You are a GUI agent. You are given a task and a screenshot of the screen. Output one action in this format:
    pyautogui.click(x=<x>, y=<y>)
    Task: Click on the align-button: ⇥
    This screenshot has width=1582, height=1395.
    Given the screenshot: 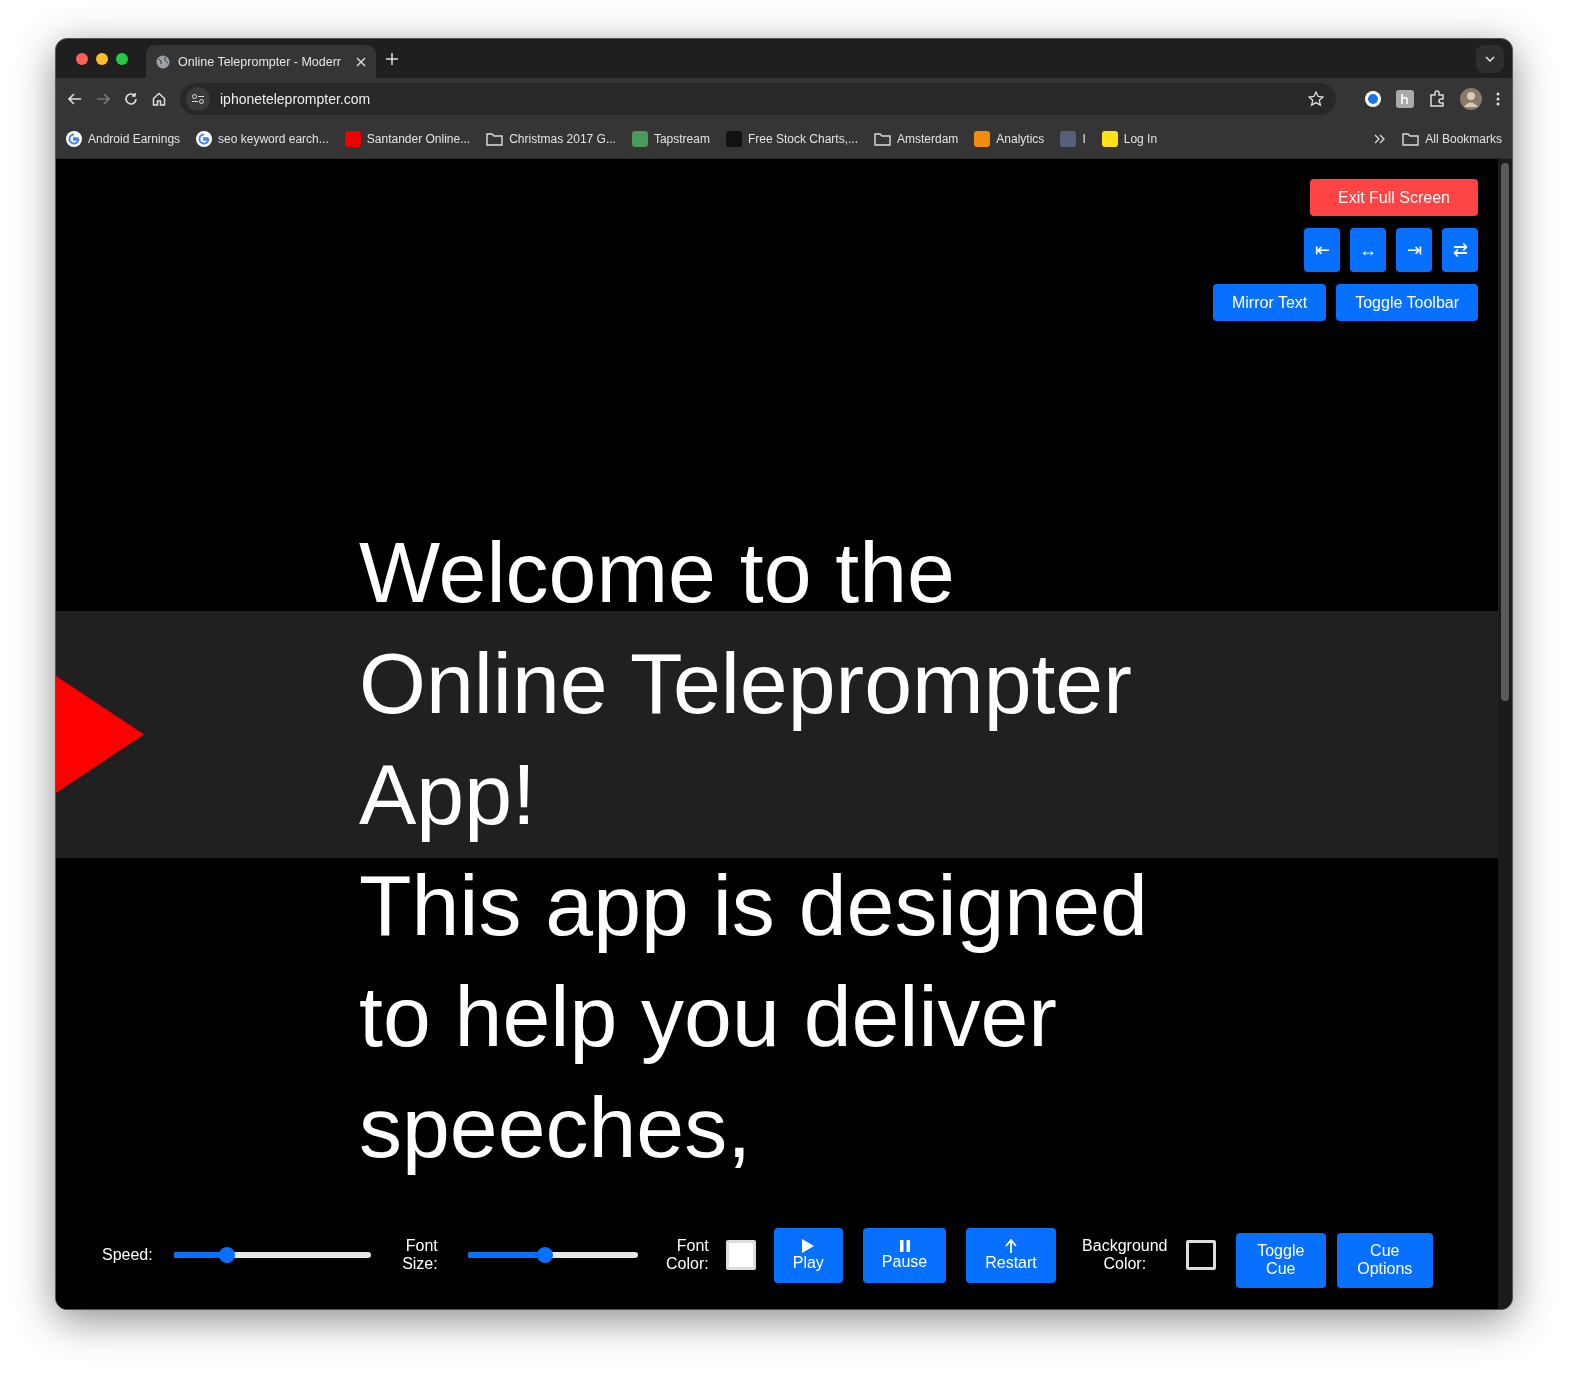 What is the action you would take?
    pyautogui.click(x=1414, y=250)
    